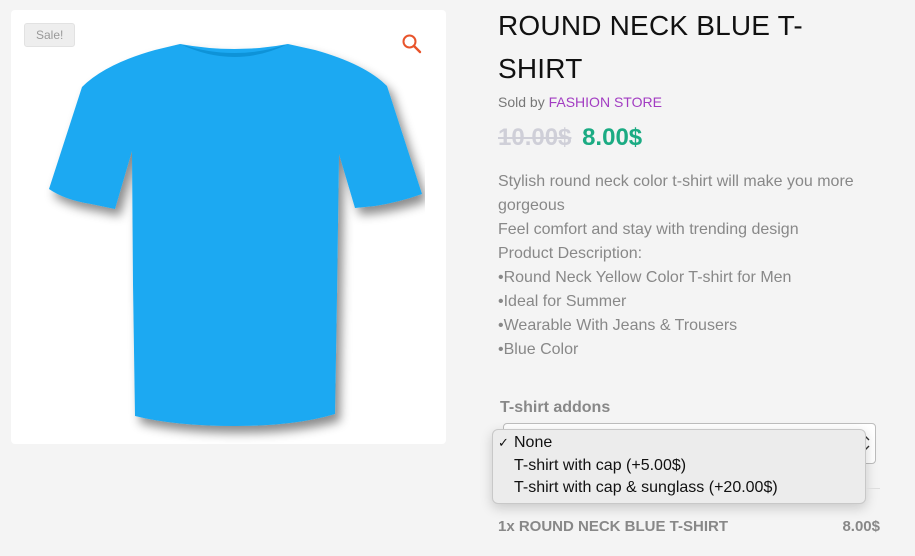 This screenshot has height=556, width=915. What do you see at coordinates (645, 277) in the screenshot?
I see `description-line: •Round Neck Yellow Color T-shirt for Men` at bounding box center [645, 277].